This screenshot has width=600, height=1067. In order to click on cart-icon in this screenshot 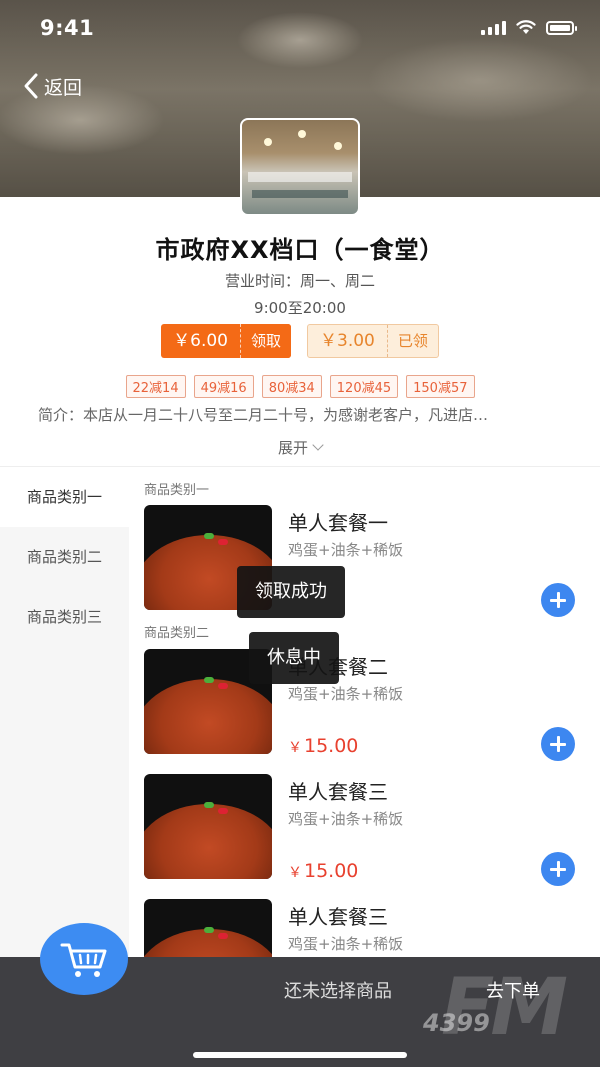, I will do `click(83, 960)`.